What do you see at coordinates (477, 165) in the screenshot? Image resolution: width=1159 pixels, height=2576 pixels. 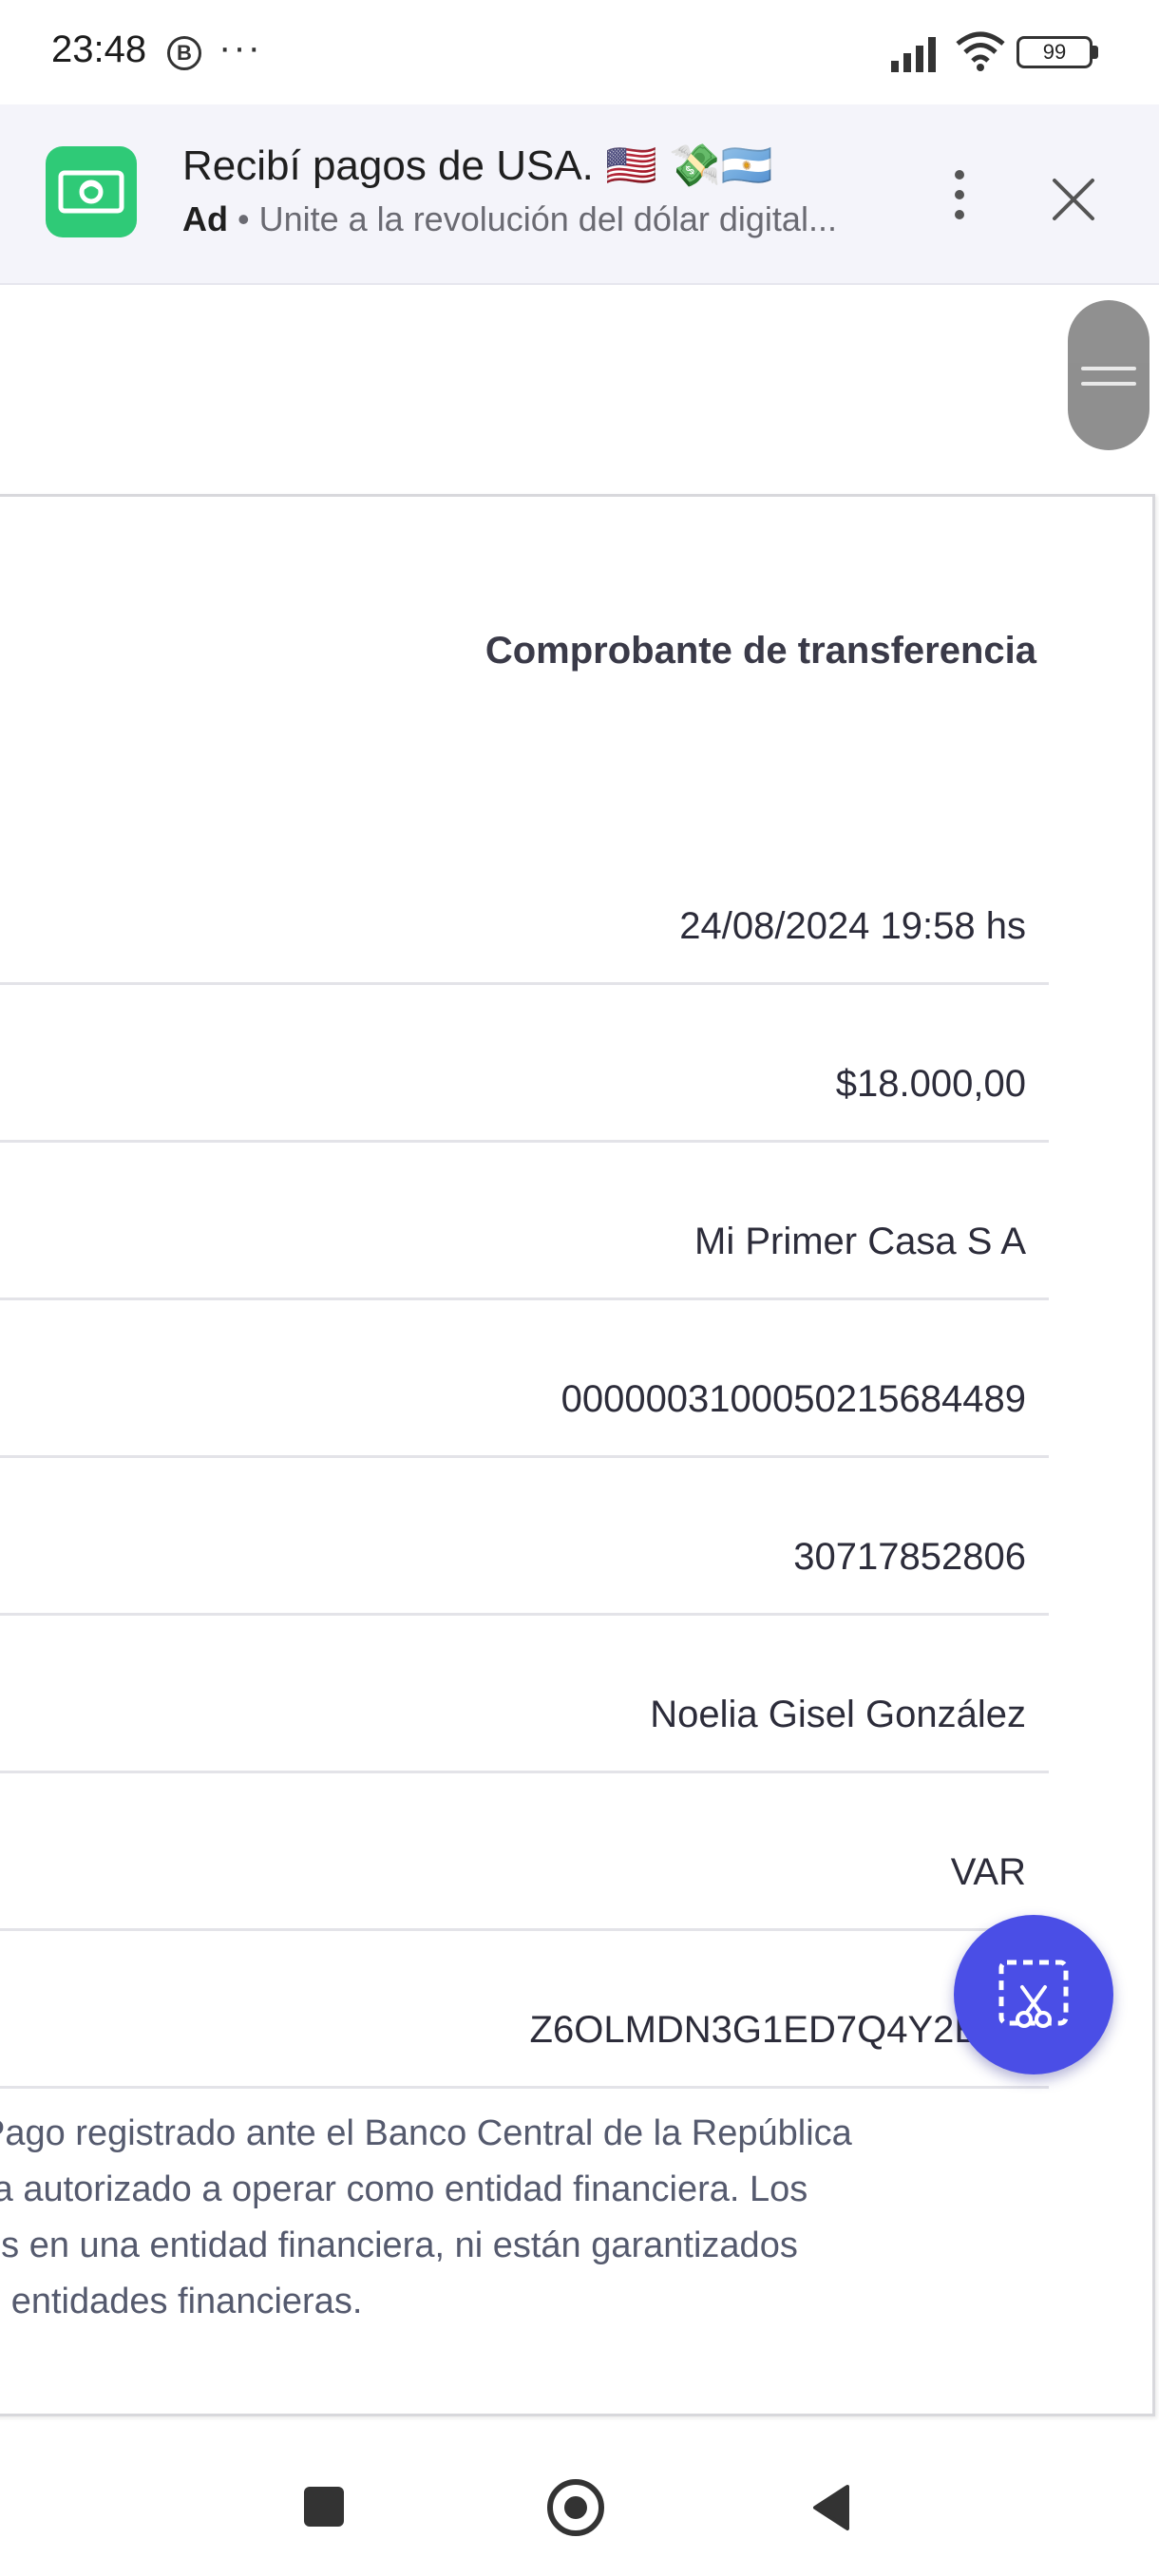 I see `ad-title: Recibí pagos de USA. 🇺🇸 💸🇦🇷` at bounding box center [477, 165].